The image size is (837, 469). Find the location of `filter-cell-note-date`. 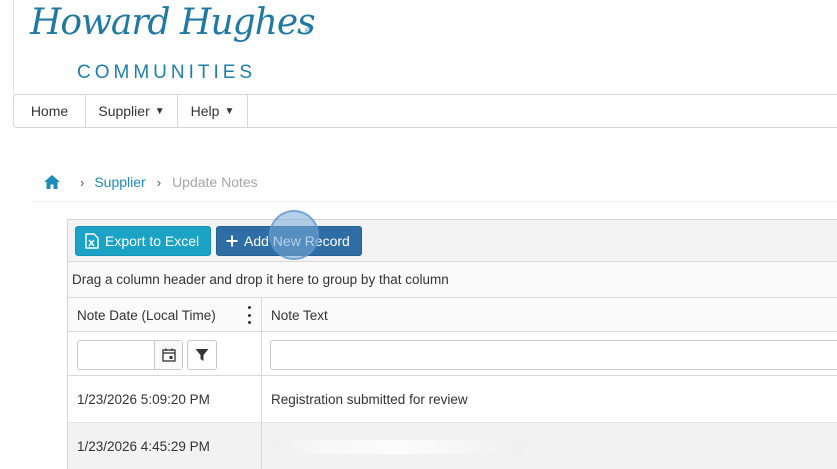

filter-cell-note-date is located at coordinates (165, 354).